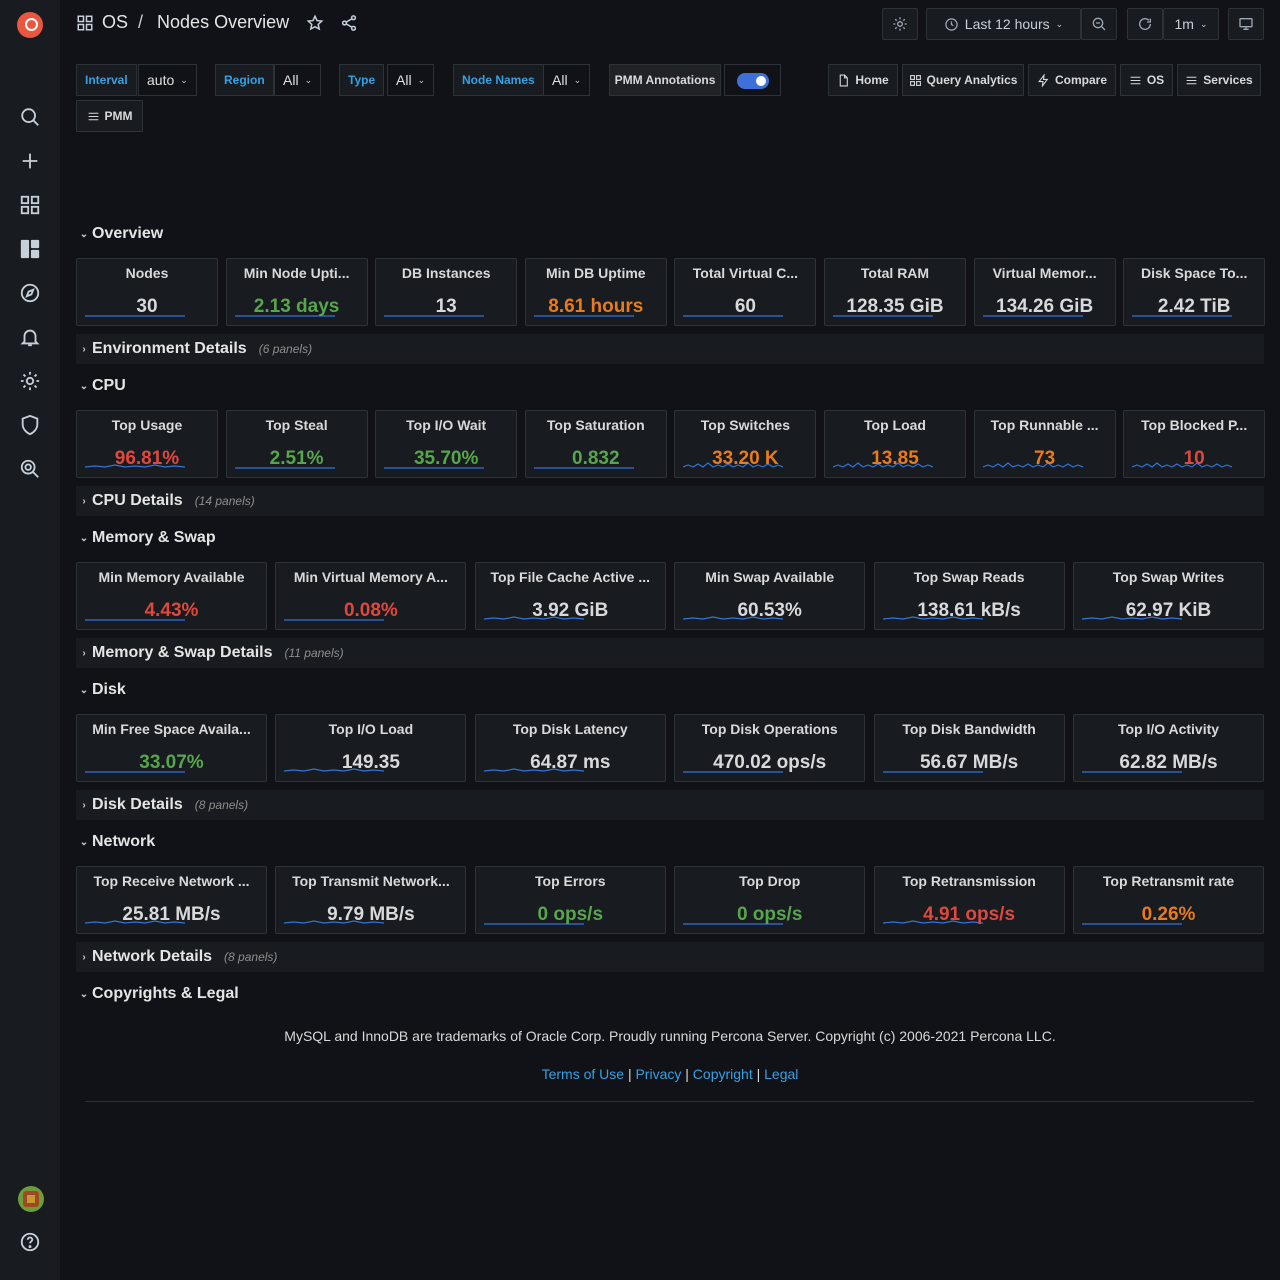 Image resolution: width=1280 pixels, height=1280 pixels. I want to click on view-mode-button, so click(1246, 24).